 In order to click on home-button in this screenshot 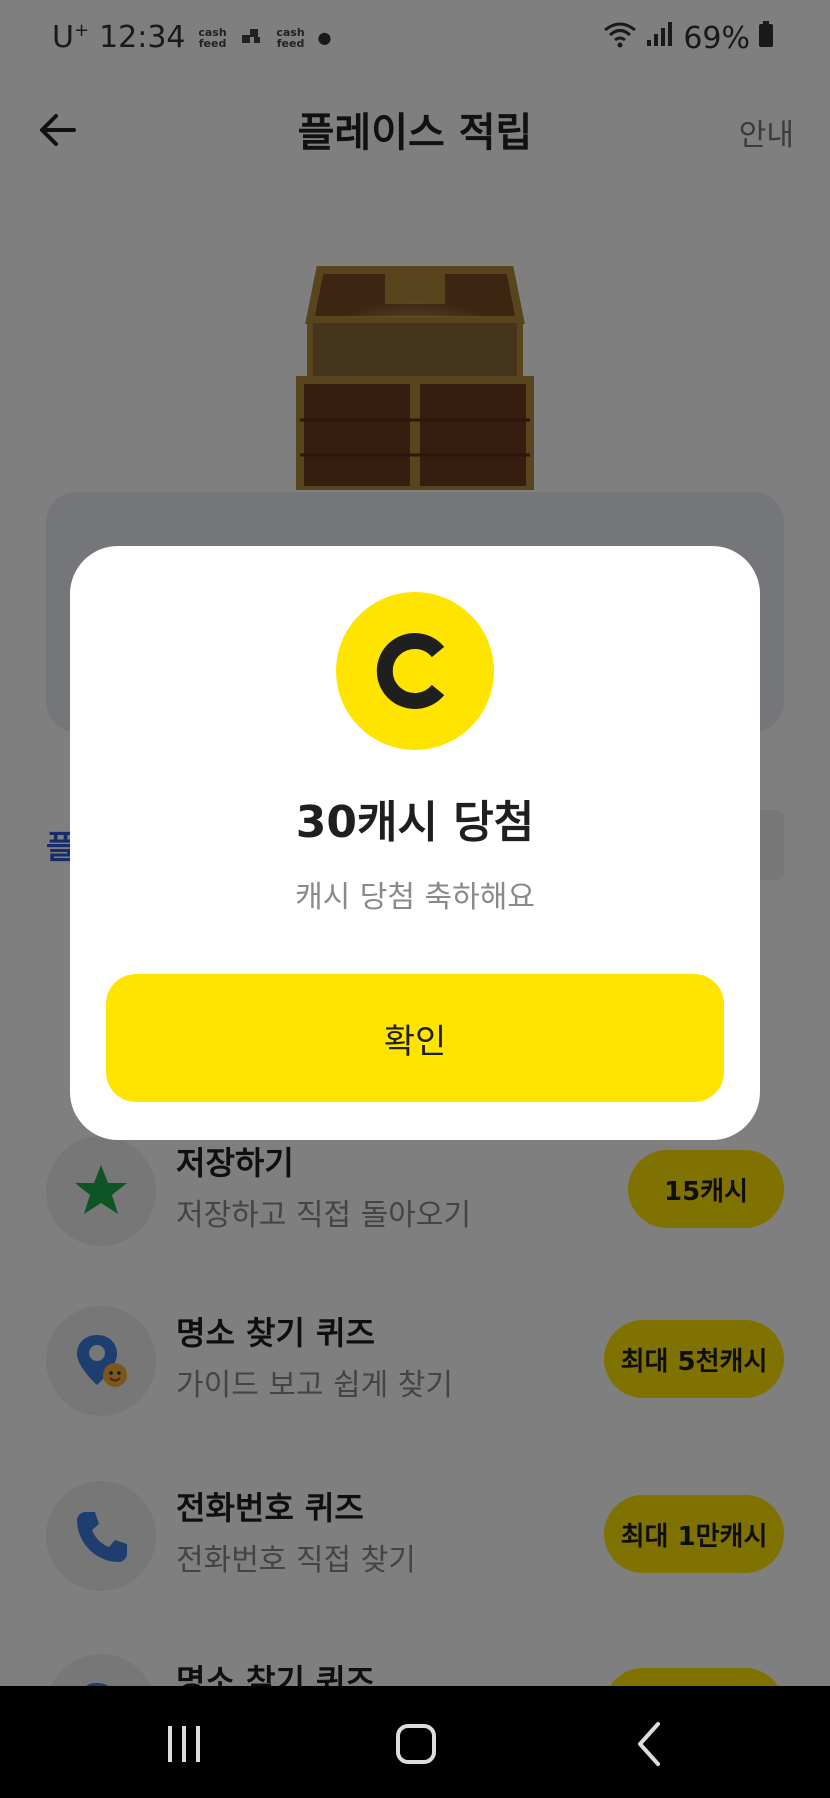, I will do `click(416, 1744)`.